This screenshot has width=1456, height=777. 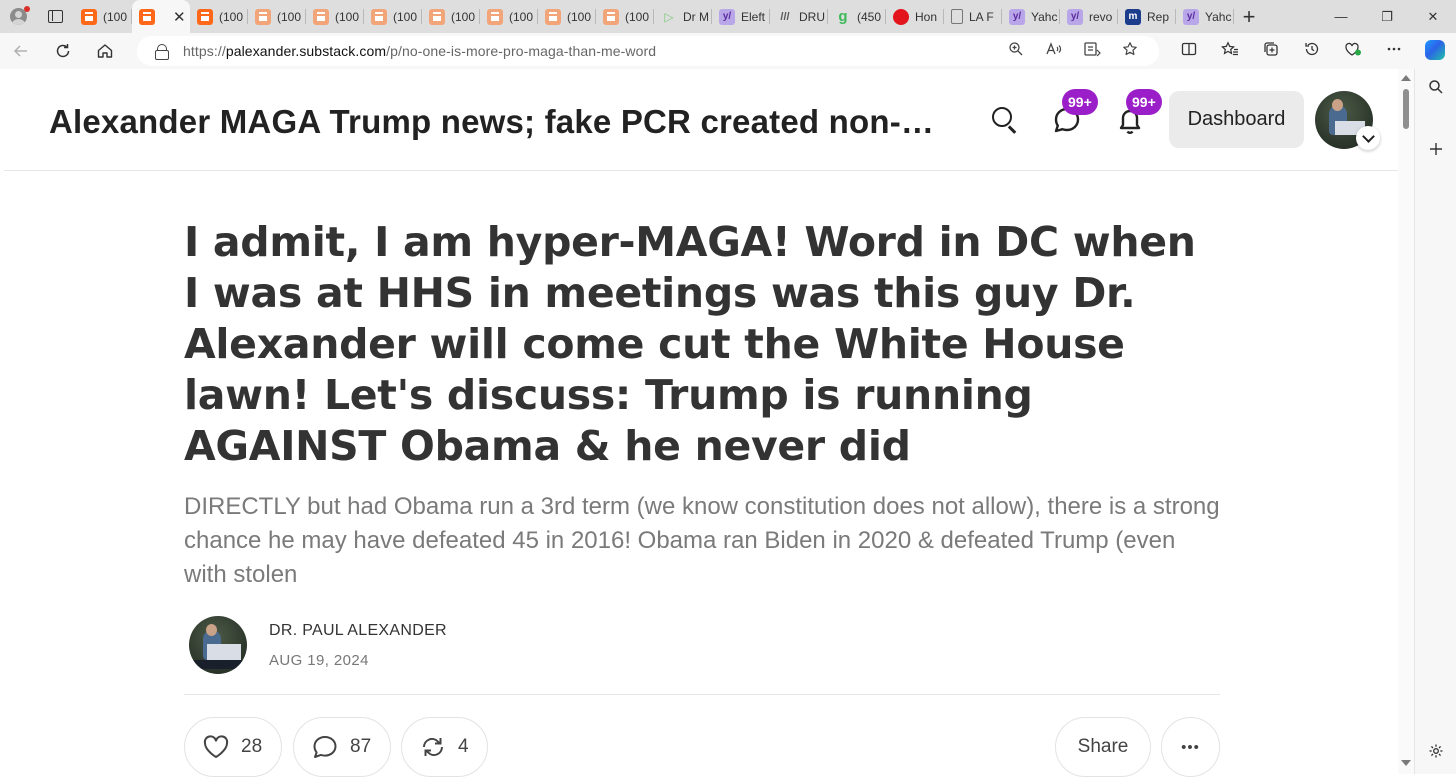 I want to click on browser-essentials-icon, so click(x=1352, y=51).